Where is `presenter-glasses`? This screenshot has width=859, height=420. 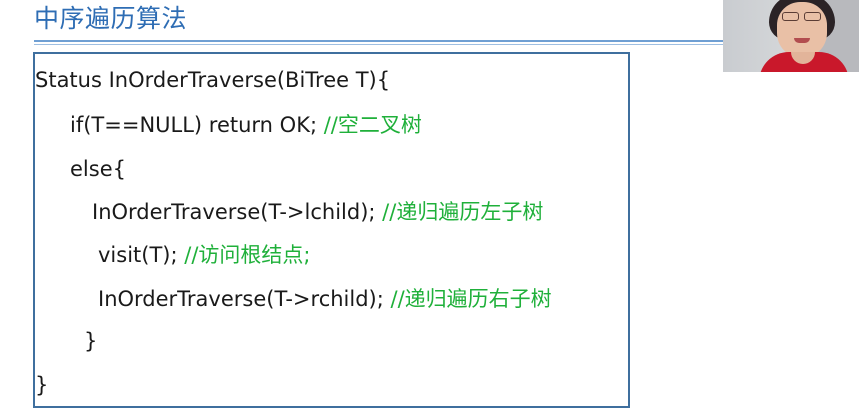
presenter-glasses is located at coordinates (802, 17).